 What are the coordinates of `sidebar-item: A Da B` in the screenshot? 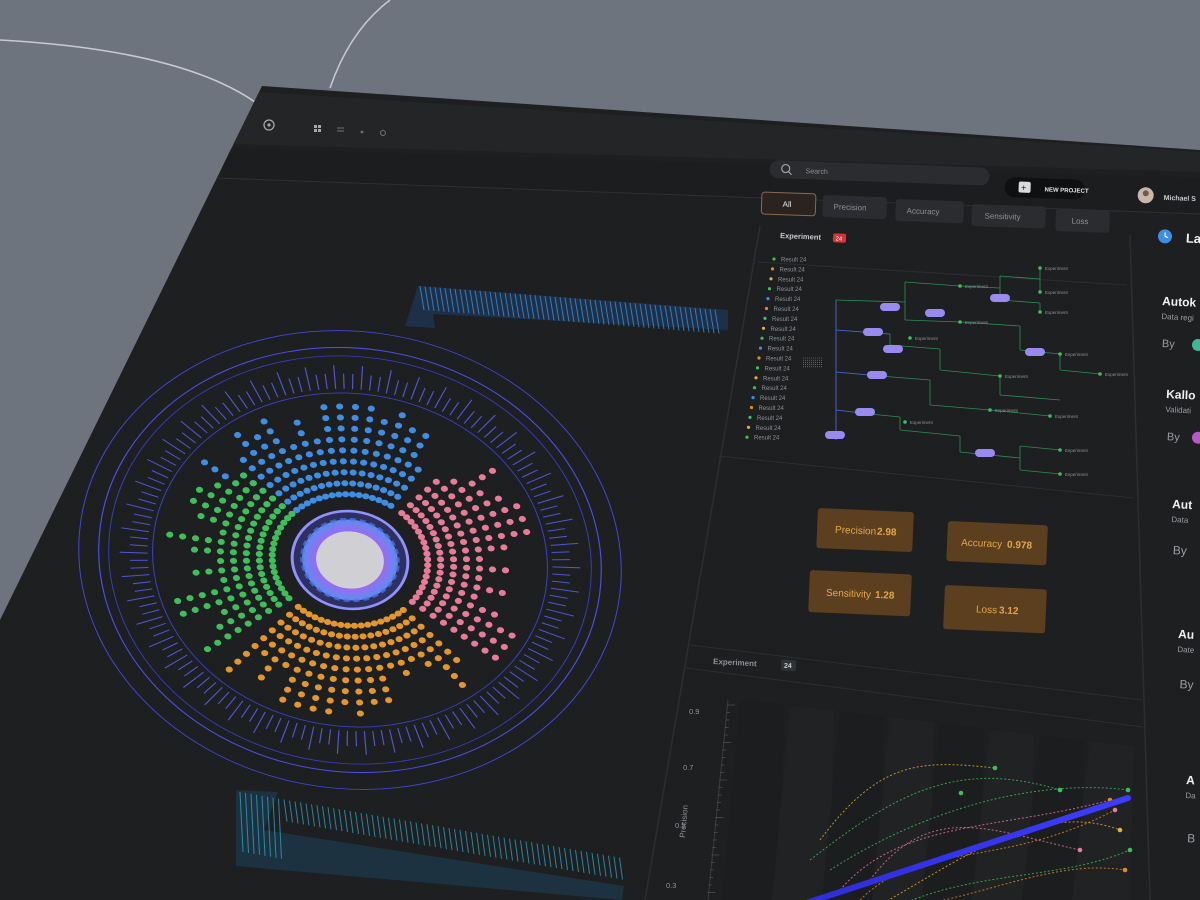 It's located at (1191, 809).